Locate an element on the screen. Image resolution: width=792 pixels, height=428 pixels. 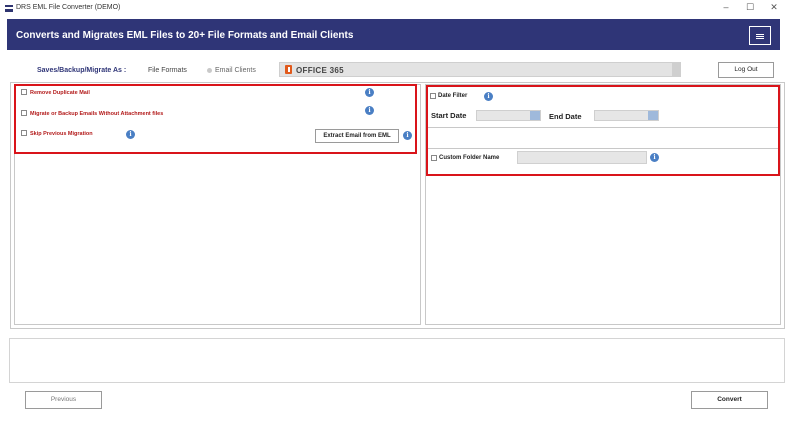
date-filter-checkbox is located at coordinates (433, 96).